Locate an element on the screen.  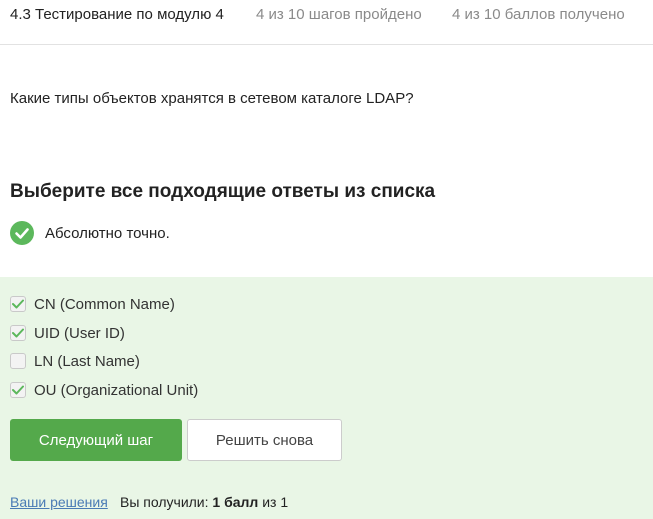
lesson-title: 4.3 Тестирование по модулю 4 is located at coordinates (117, 14).